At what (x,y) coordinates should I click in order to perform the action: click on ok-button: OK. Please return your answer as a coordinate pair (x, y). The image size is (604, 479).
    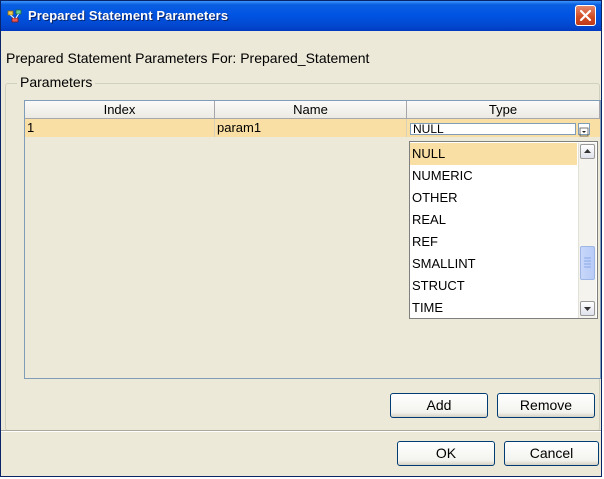
    Looking at the image, I should click on (446, 453).